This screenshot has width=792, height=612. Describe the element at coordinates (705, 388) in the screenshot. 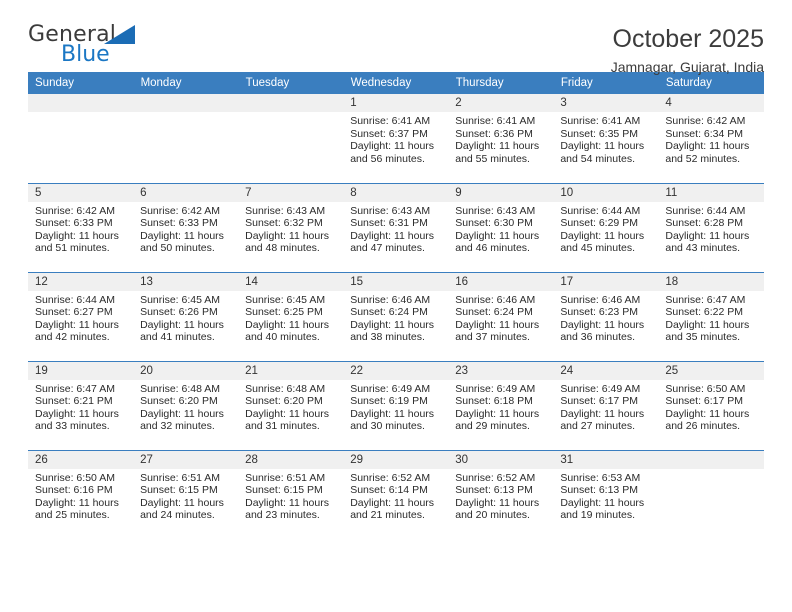

I see `sunrise-text: Sunrise: 6:50 AM` at that location.